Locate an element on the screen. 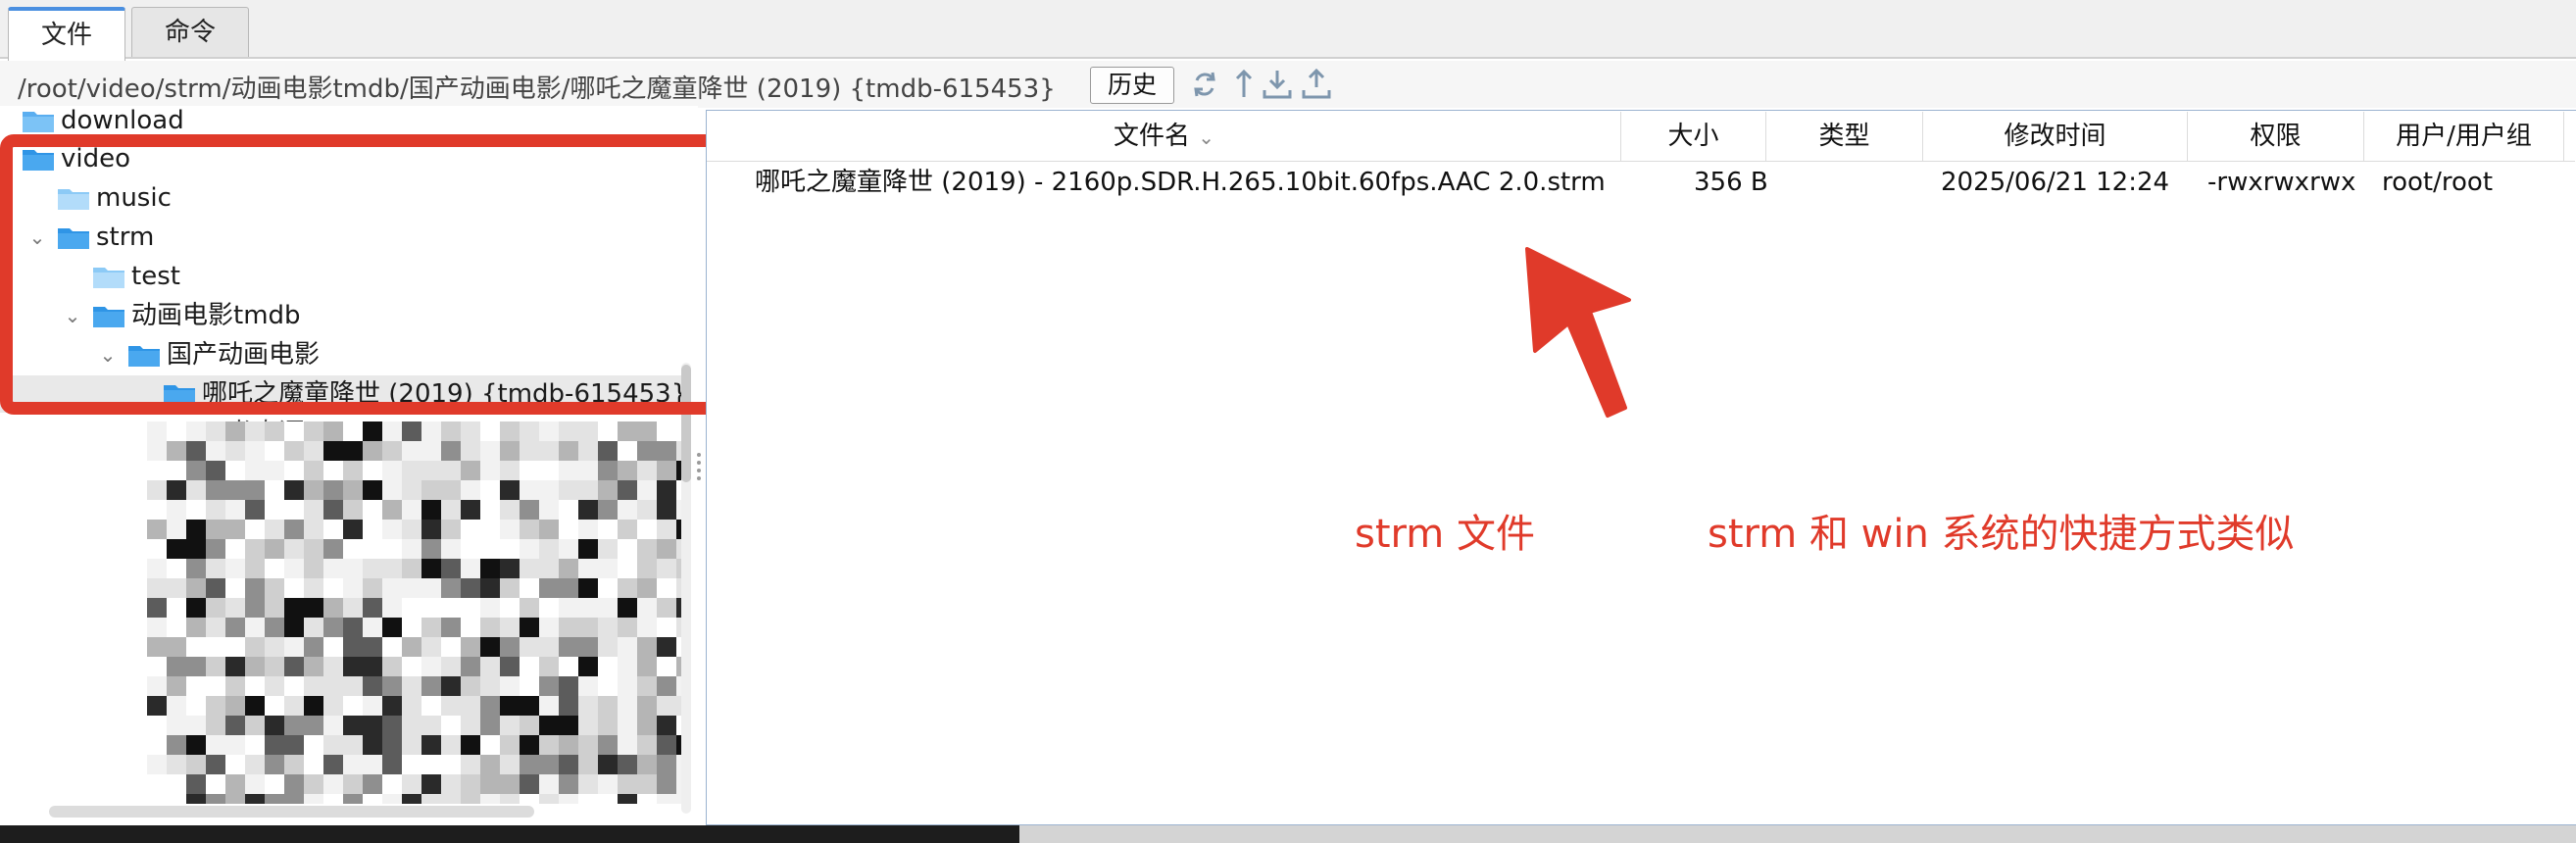 This screenshot has width=2576, height=843. tree-item-strm: ⌄ strm is located at coordinates (343, 238).